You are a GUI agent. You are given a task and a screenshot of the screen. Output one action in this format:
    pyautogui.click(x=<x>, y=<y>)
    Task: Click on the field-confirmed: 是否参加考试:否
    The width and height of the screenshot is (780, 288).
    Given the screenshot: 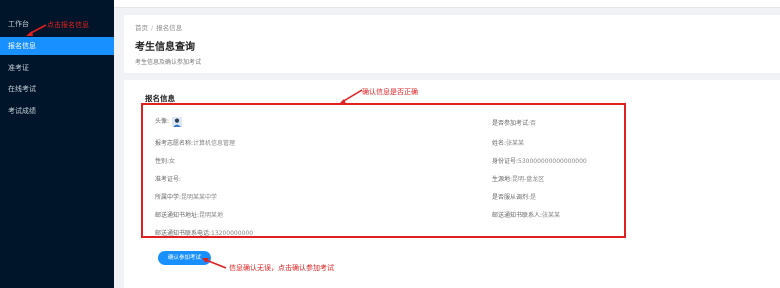 What is the action you would take?
    pyautogui.click(x=514, y=122)
    